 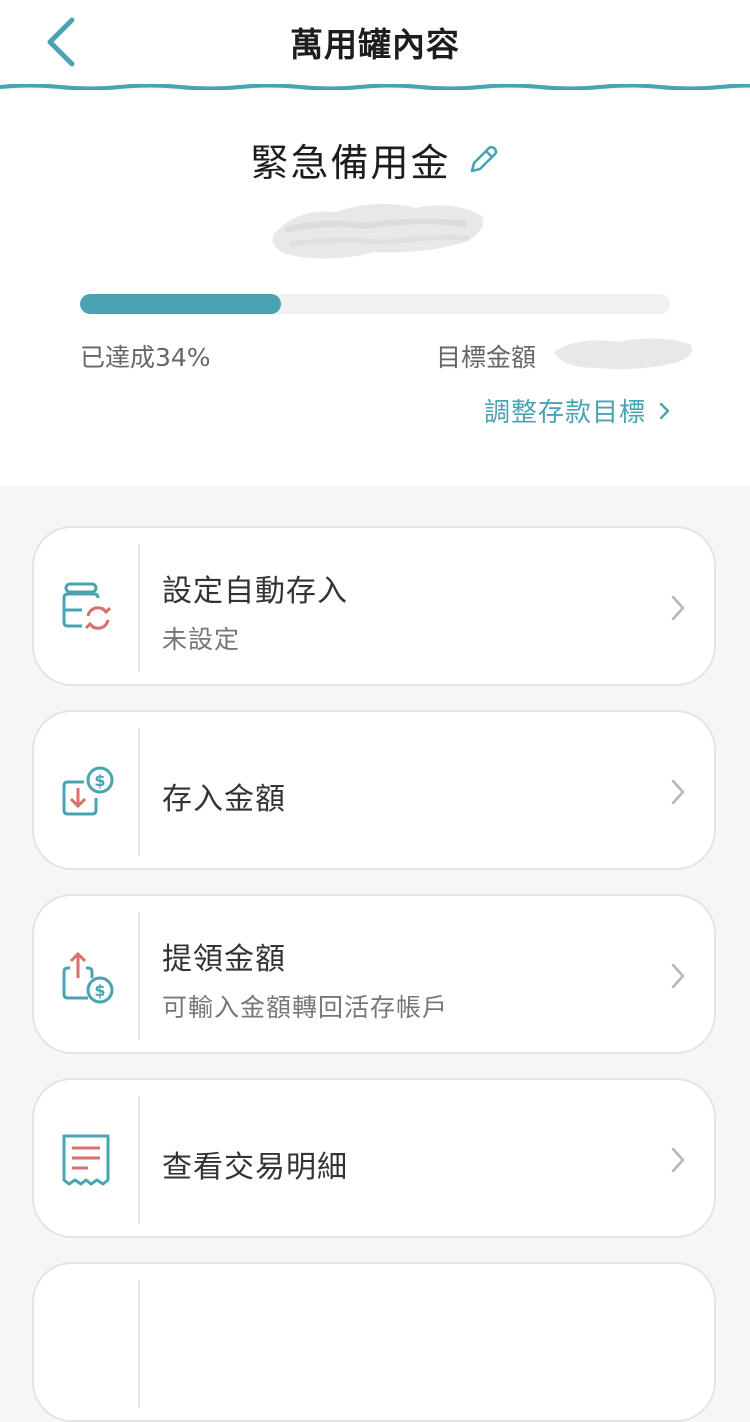 What do you see at coordinates (374, 606) in the screenshot?
I see `auto-deposit-card: 設定自動存入 未設定` at bounding box center [374, 606].